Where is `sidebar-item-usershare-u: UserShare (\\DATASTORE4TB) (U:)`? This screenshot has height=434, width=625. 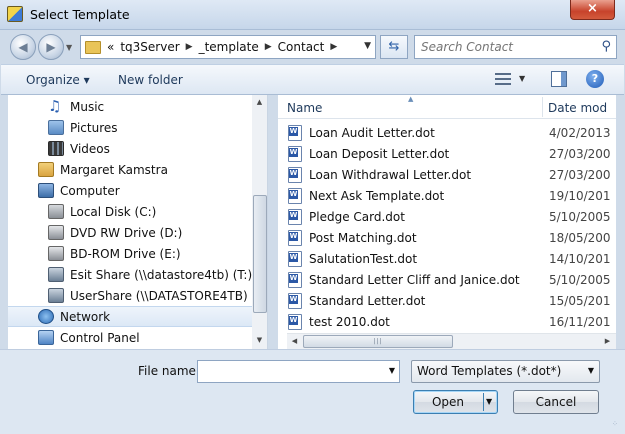
sidebar-item-usershare-u: UserShare (\\DATASTORE4TB) (U:) is located at coordinates (137, 295).